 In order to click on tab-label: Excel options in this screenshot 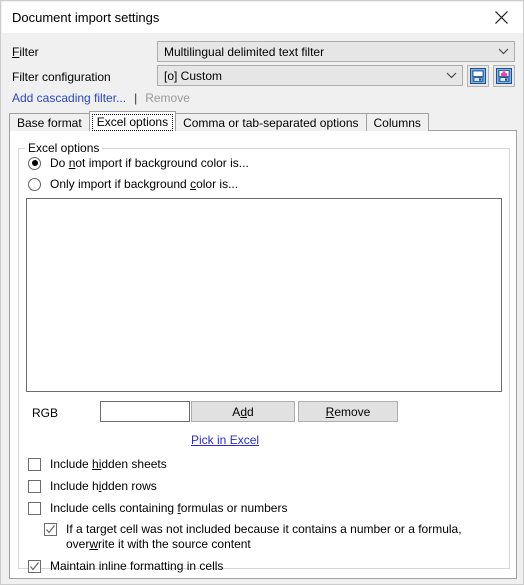, I will do `click(132, 121)`.